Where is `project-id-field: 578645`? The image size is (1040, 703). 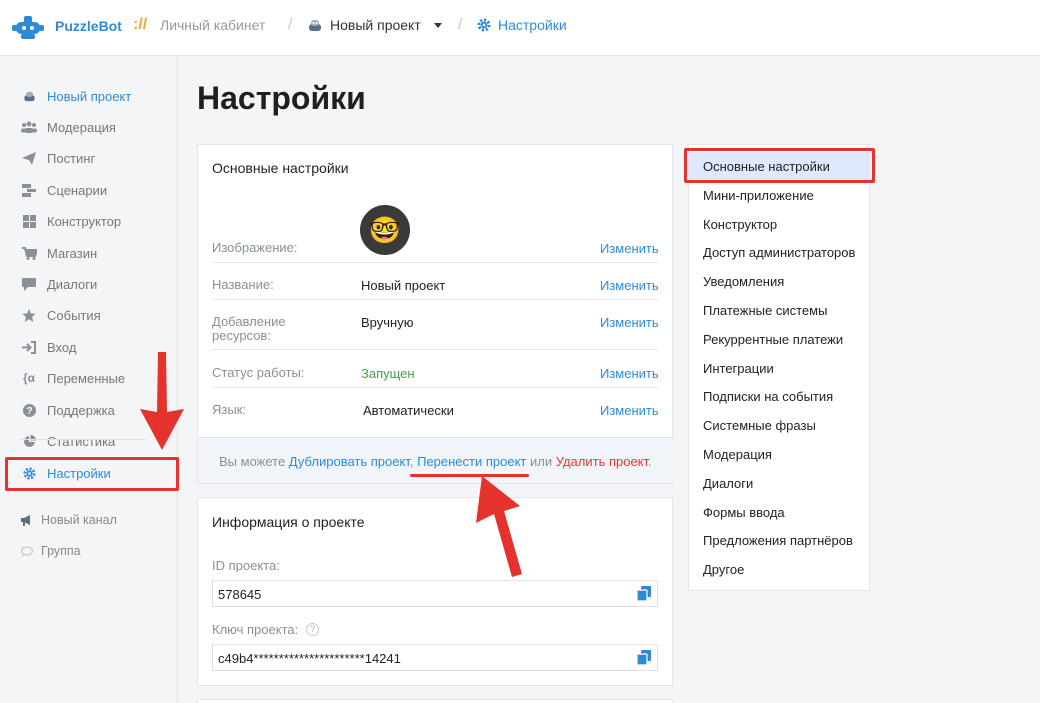
project-id-field: 578645 is located at coordinates (435, 593).